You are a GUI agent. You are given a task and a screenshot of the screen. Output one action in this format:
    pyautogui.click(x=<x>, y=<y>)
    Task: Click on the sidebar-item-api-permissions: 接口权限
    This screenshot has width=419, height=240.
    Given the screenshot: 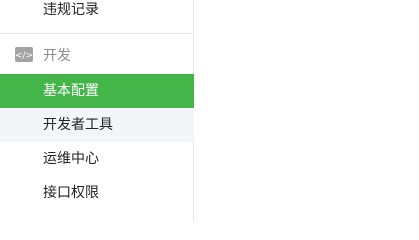 What is the action you would take?
    pyautogui.click(x=97, y=193)
    